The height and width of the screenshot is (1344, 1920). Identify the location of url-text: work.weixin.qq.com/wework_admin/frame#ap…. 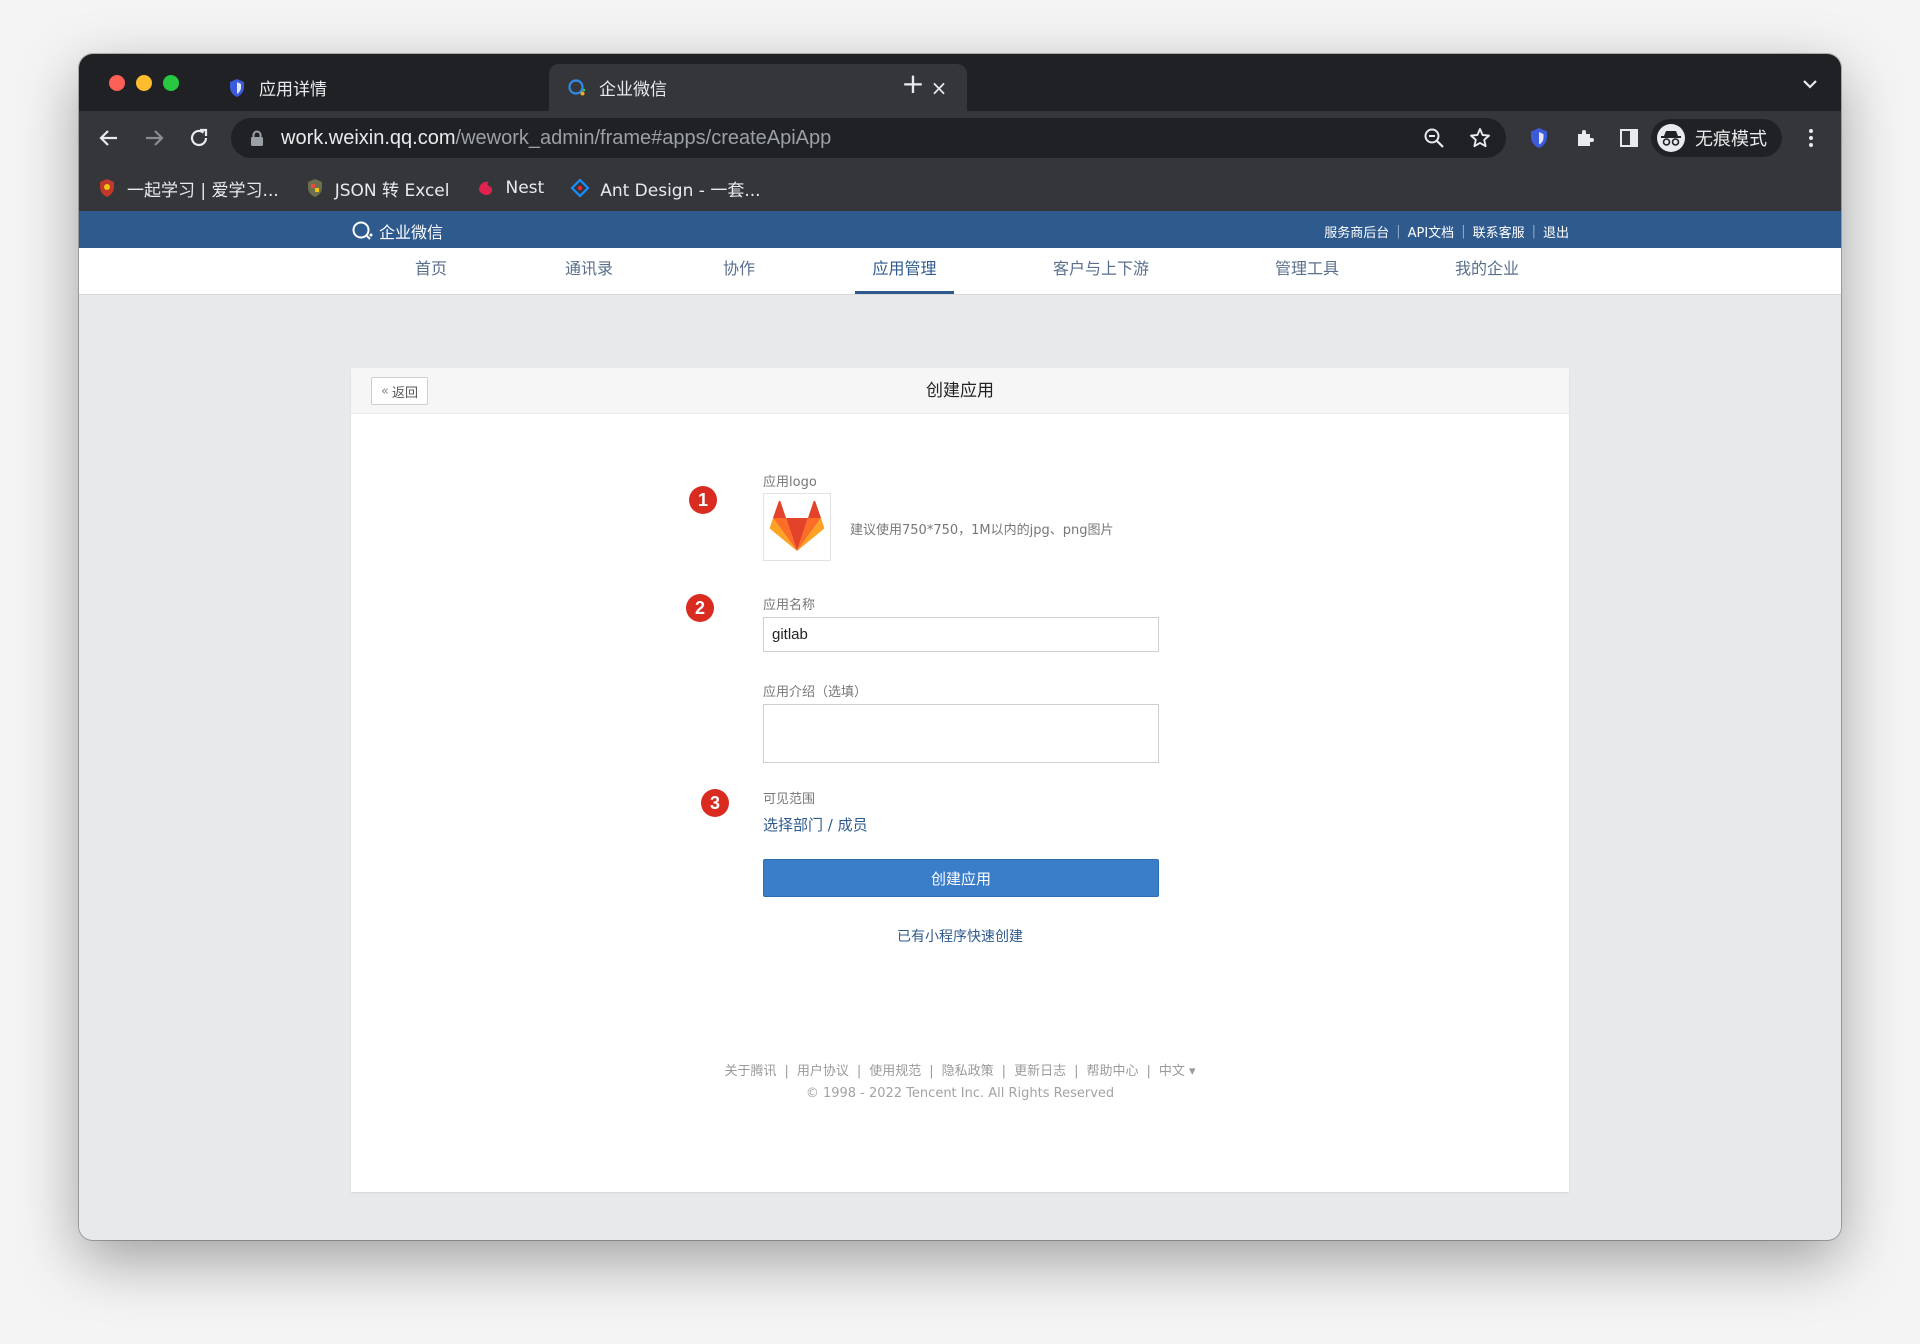
(556, 138).